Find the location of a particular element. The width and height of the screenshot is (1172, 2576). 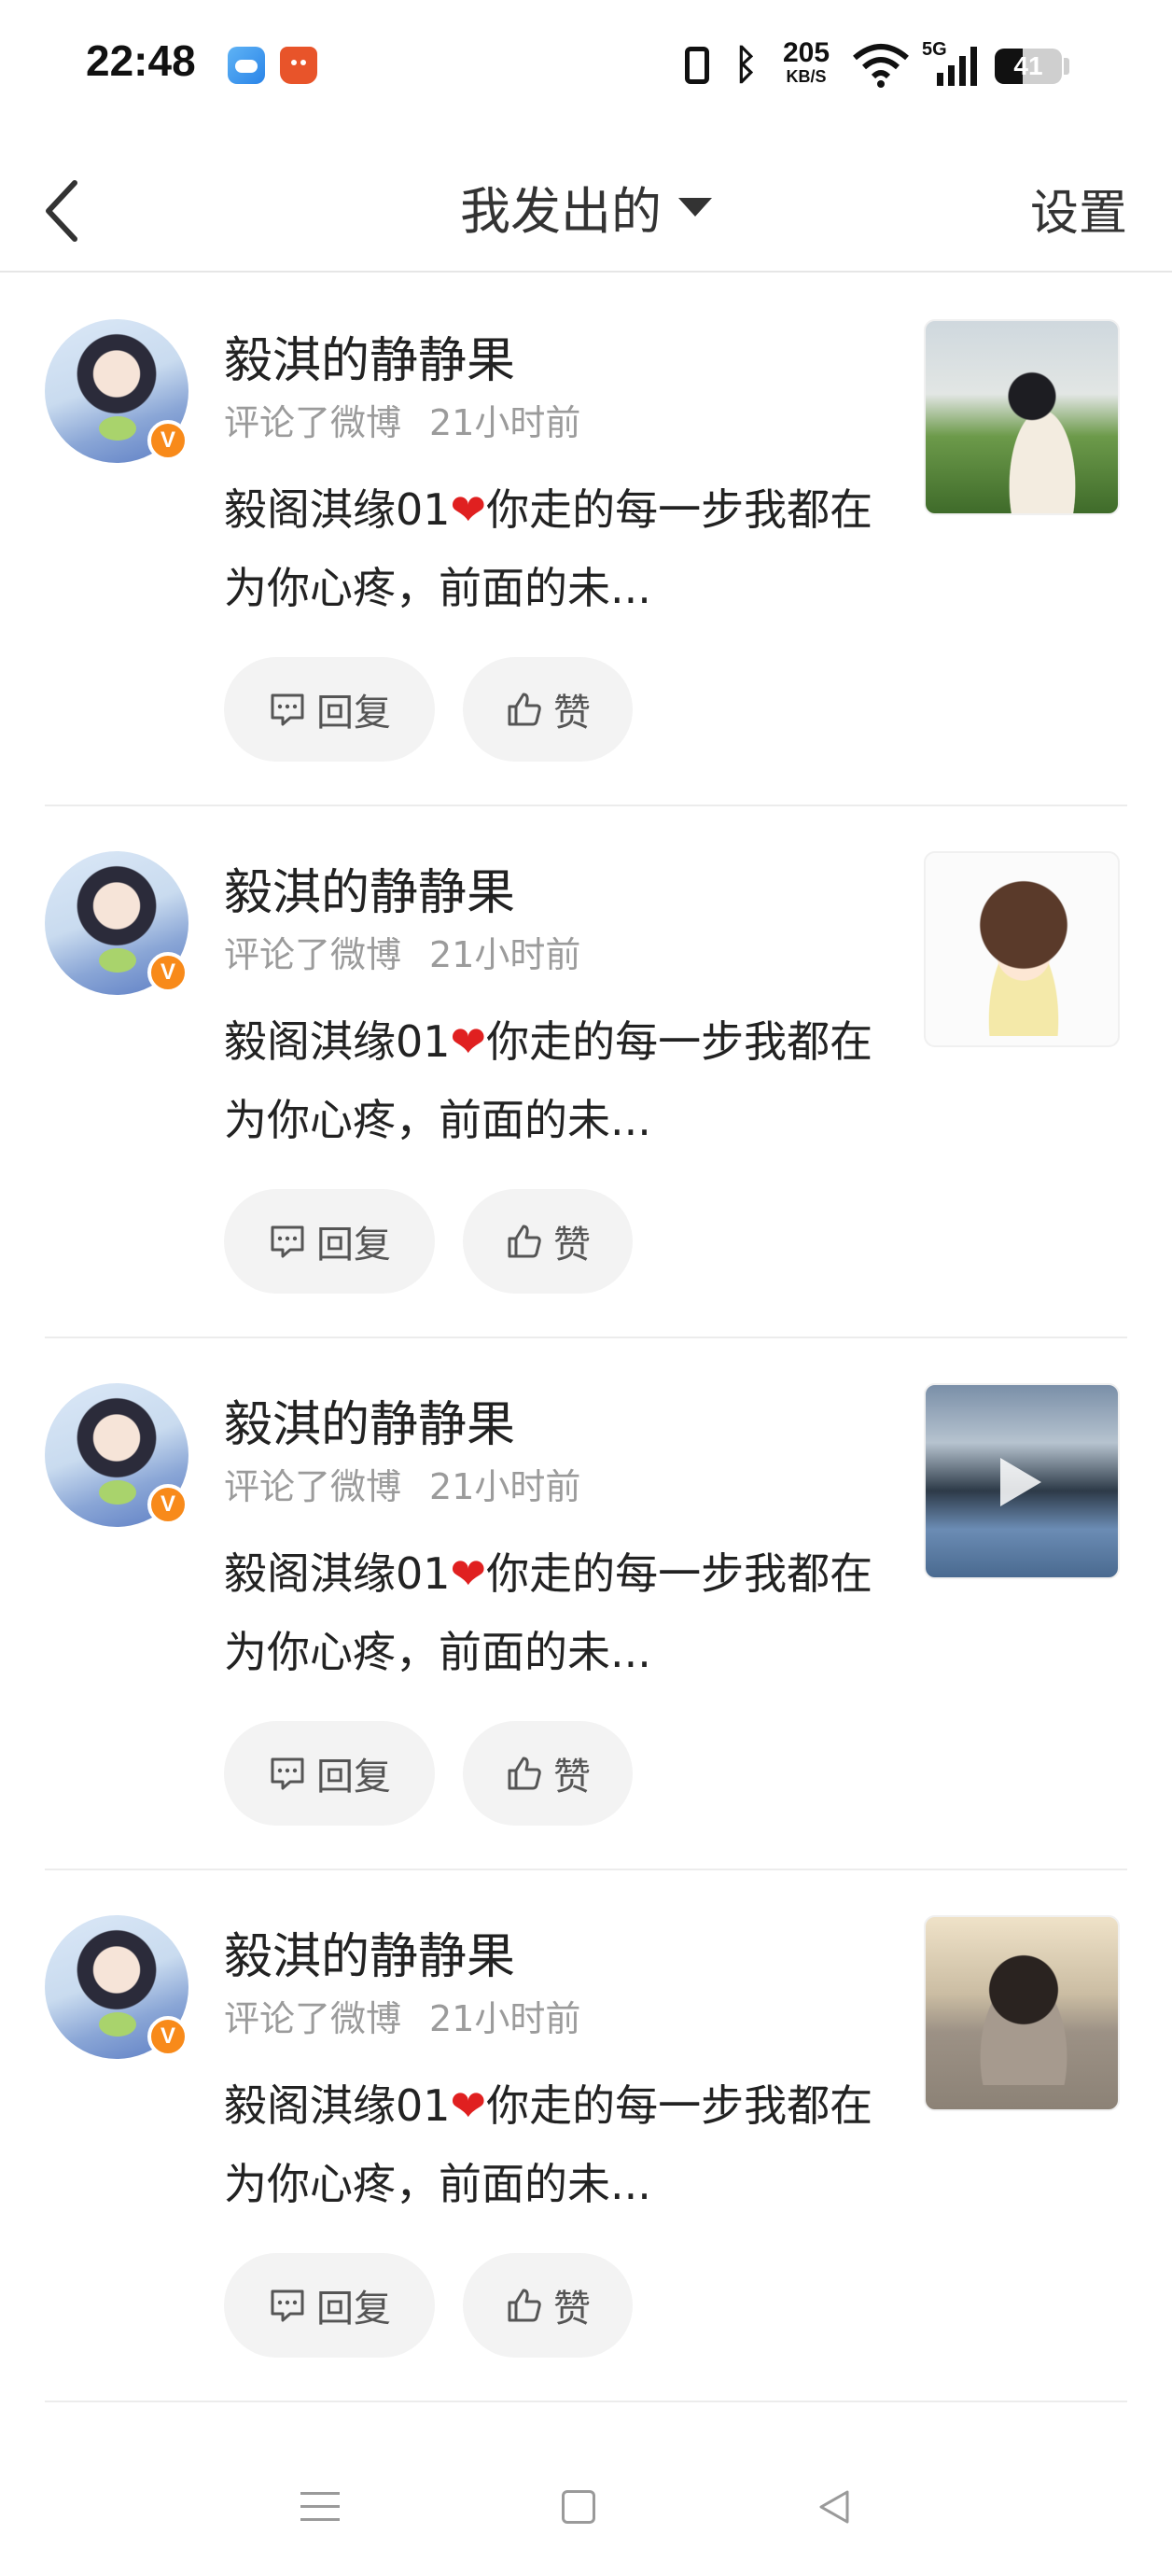

battery-icon: 41 is located at coordinates (1028, 66).